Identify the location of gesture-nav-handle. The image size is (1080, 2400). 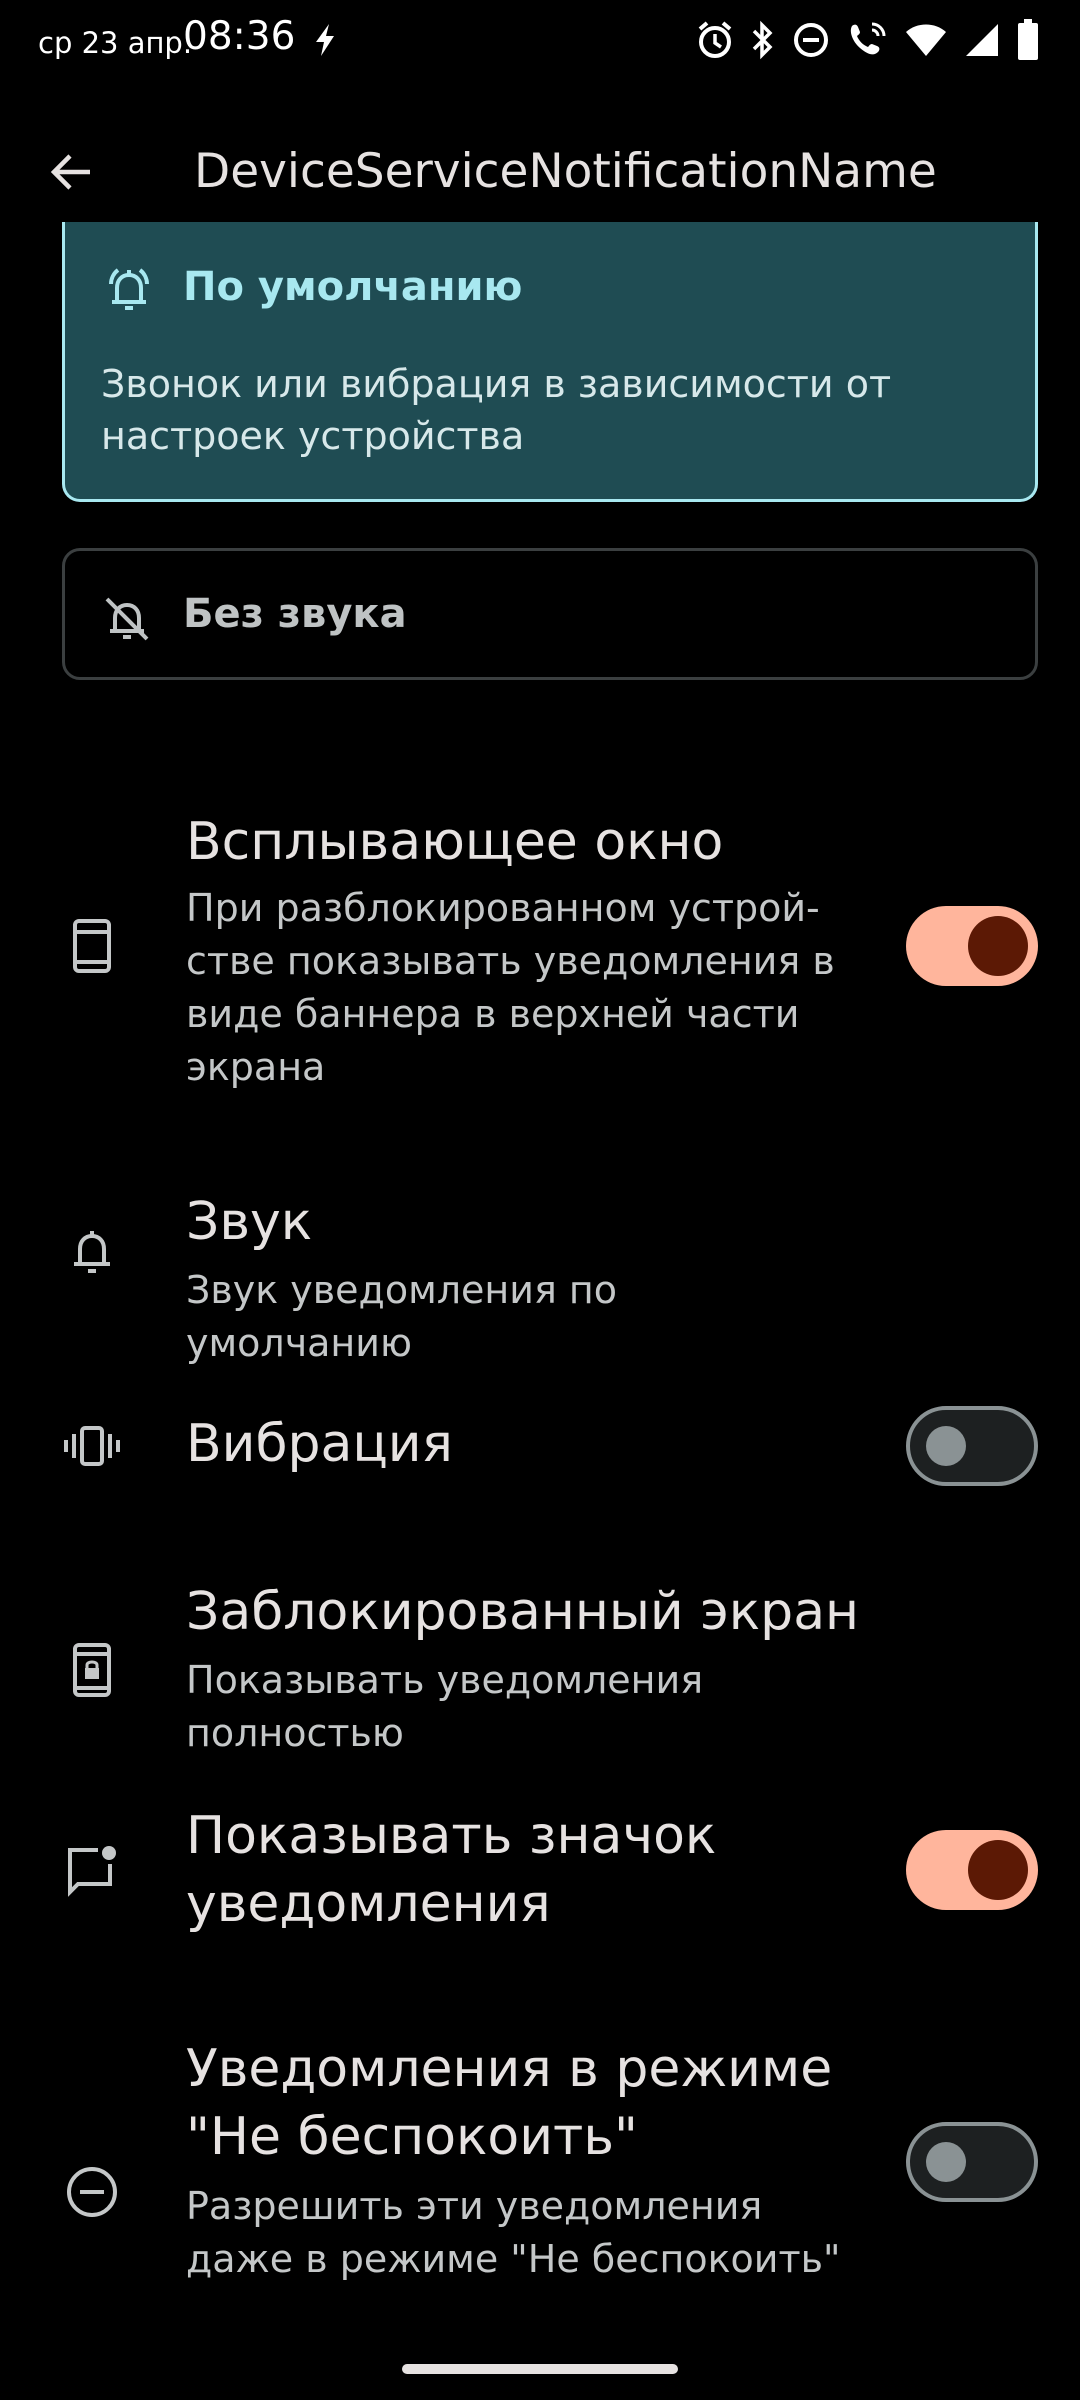
(540, 2369).